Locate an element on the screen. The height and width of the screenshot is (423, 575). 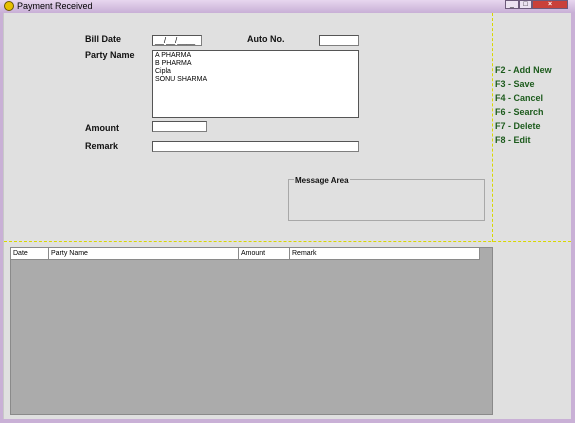
message-area-title: Message Area is located at coordinates (322, 180).